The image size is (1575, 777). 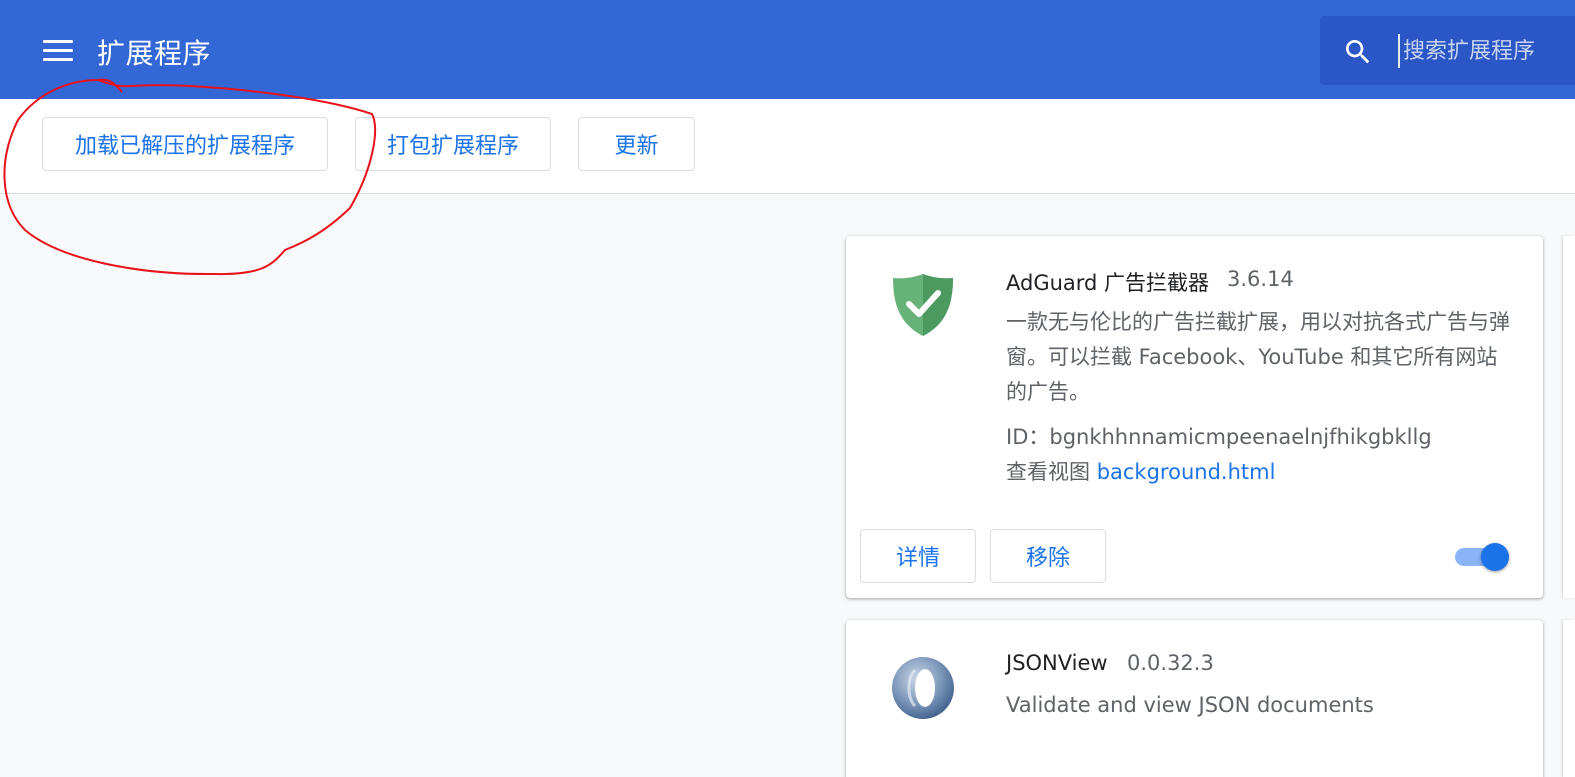 What do you see at coordinates (1108, 283) in the screenshot?
I see `extension-name: AdGuard 广告拦截器` at bounding box center [1108, 283].